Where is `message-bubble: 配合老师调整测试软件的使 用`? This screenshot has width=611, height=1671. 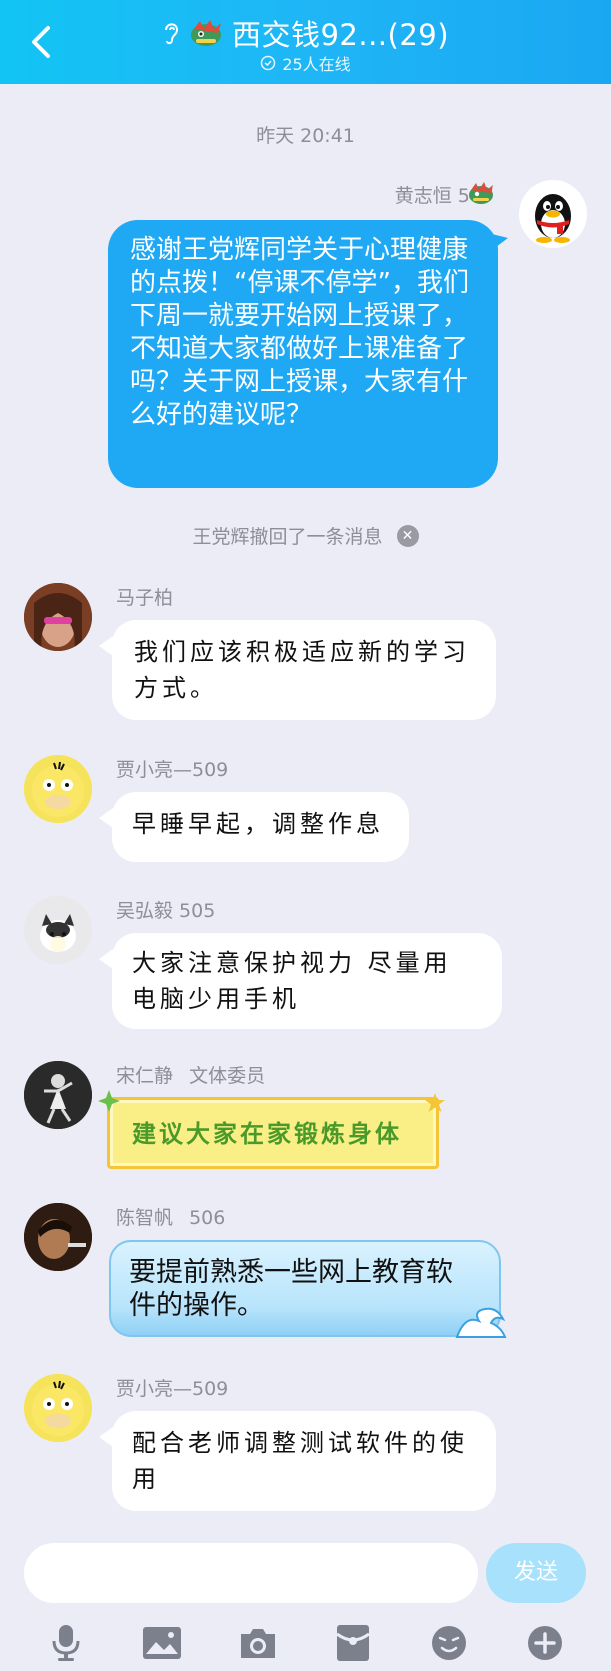 message-bubble: 配合老师调整测试软件的使 用 is located at coordinates (304, 1461).